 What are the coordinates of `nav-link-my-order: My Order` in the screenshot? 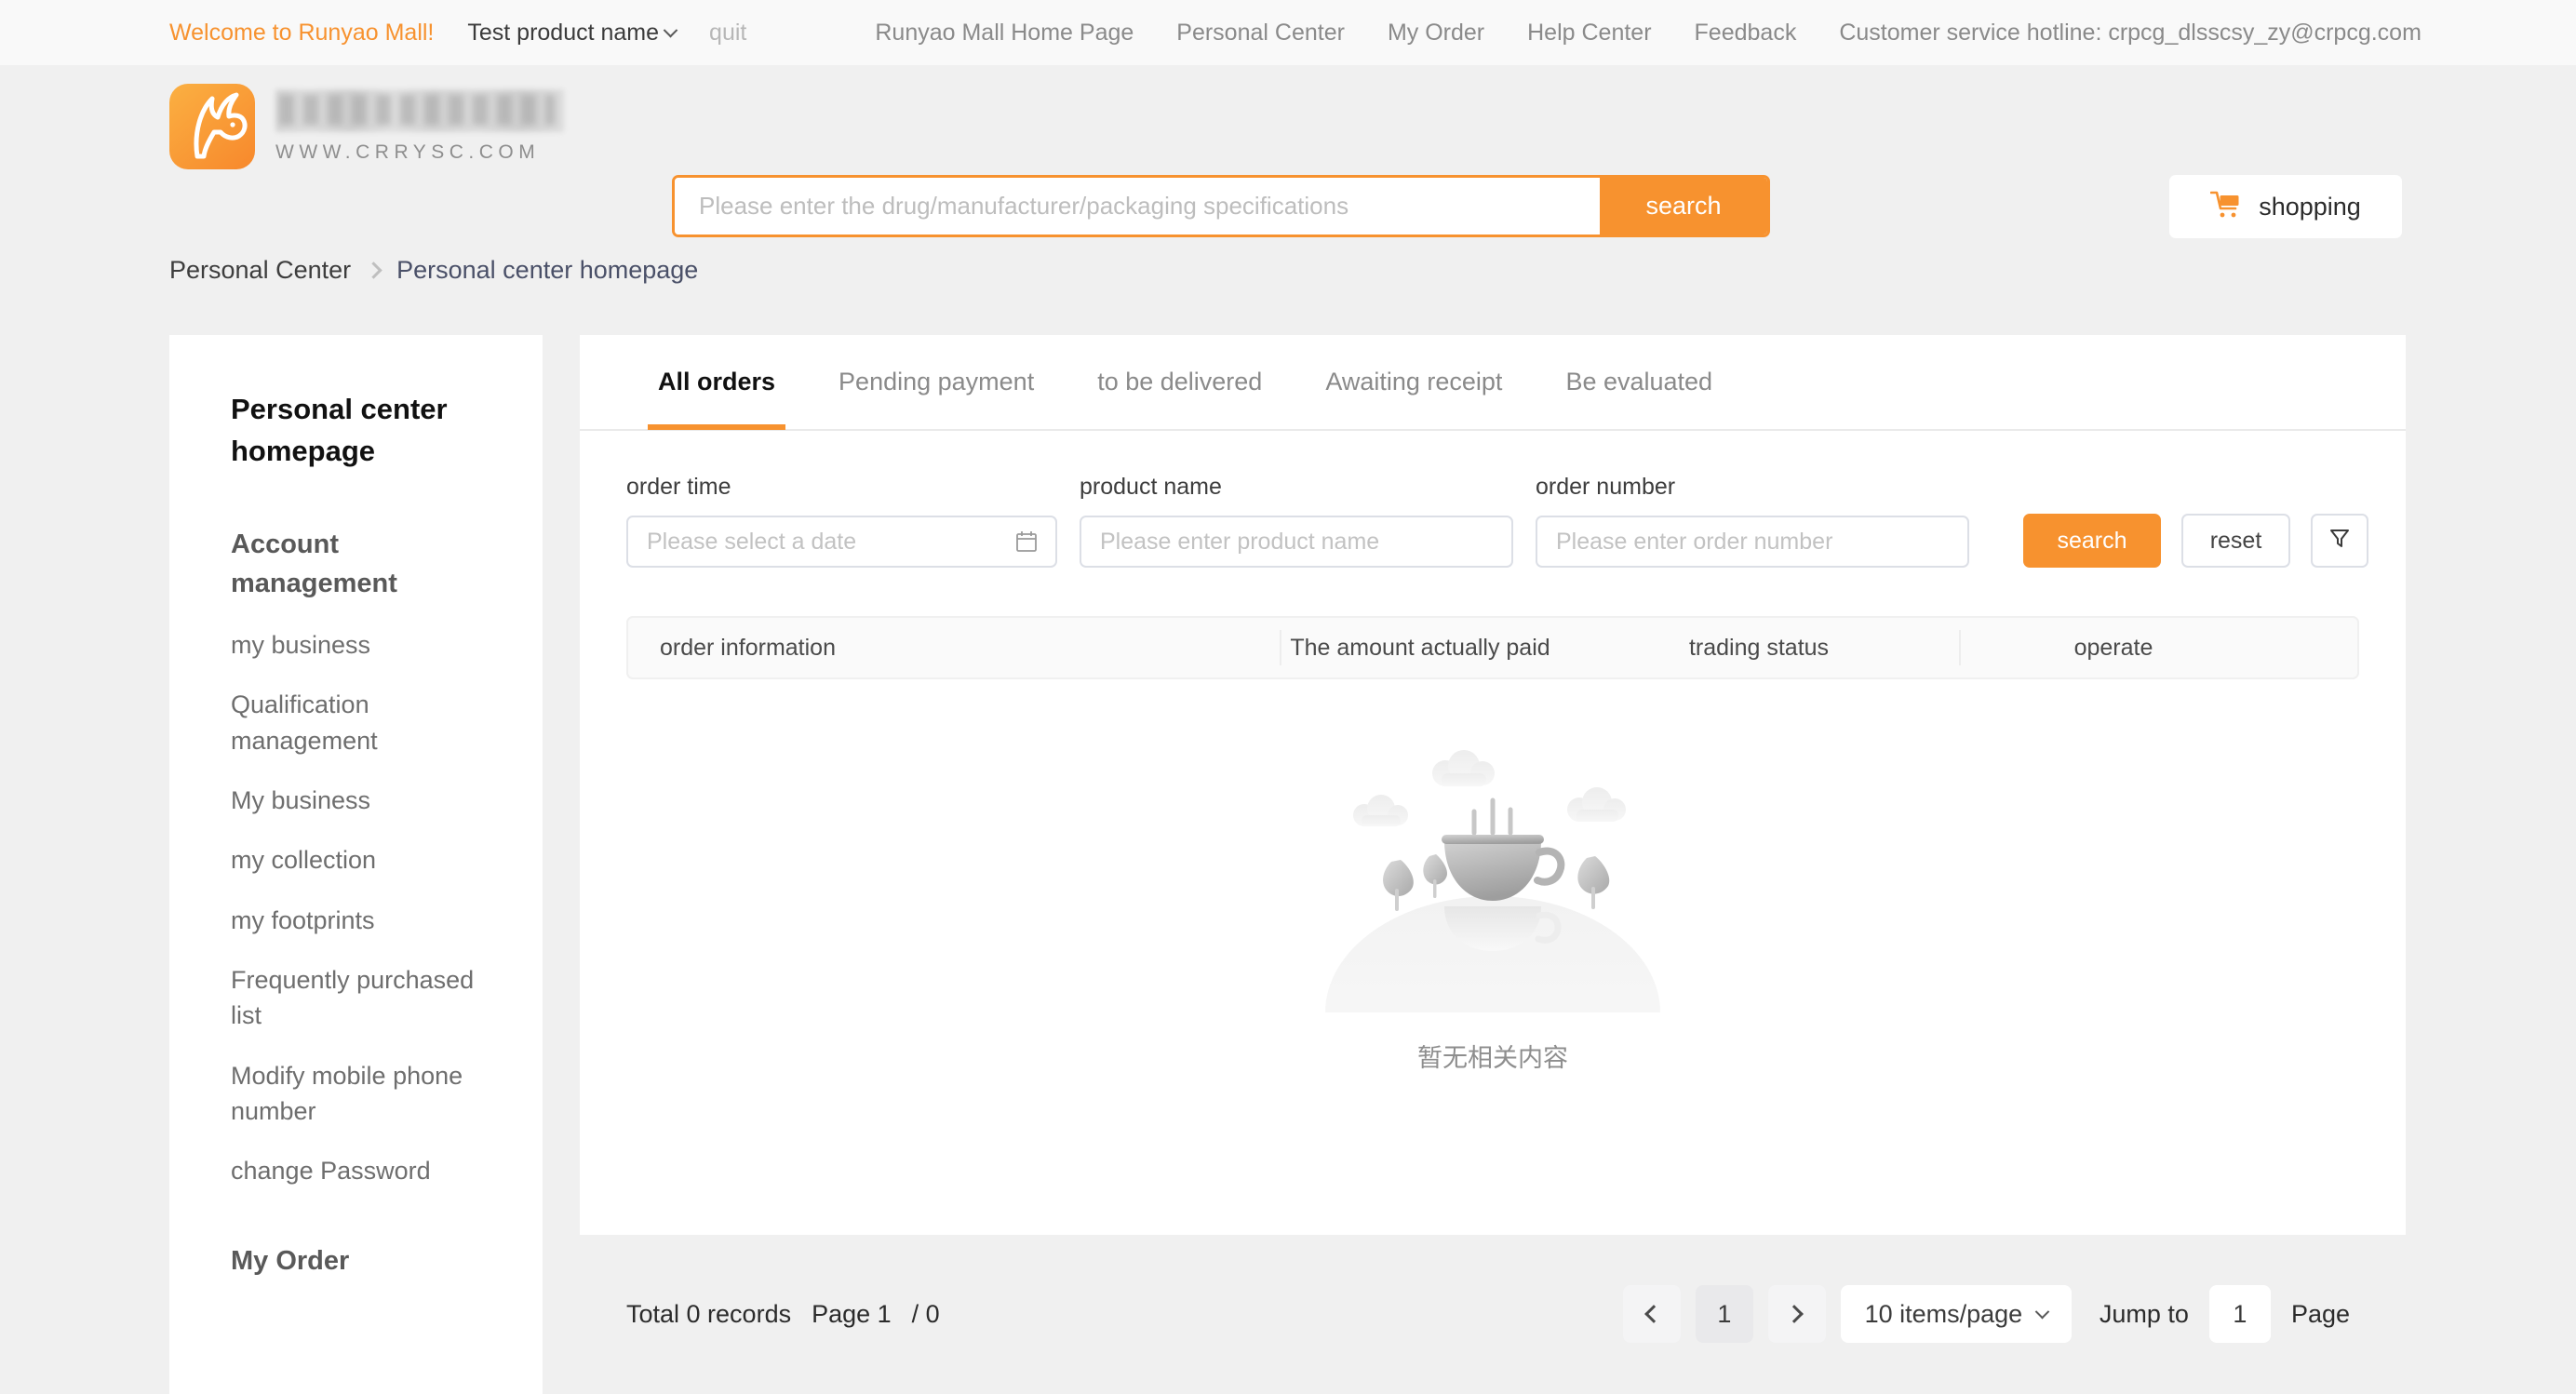 It's located at (1436, 33).